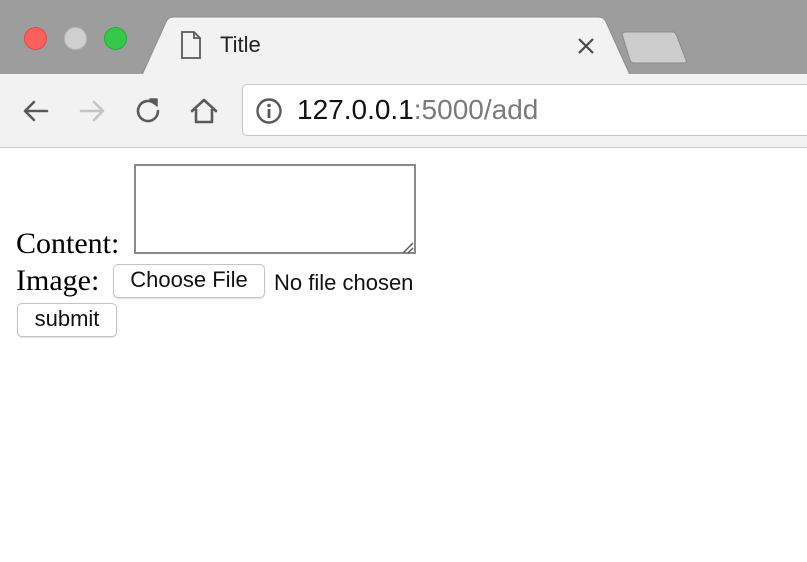  What do you see at coordinates (476, 109) in the screenshot?
I see `url-path: :5000/add` at bounding box center [476, 109].